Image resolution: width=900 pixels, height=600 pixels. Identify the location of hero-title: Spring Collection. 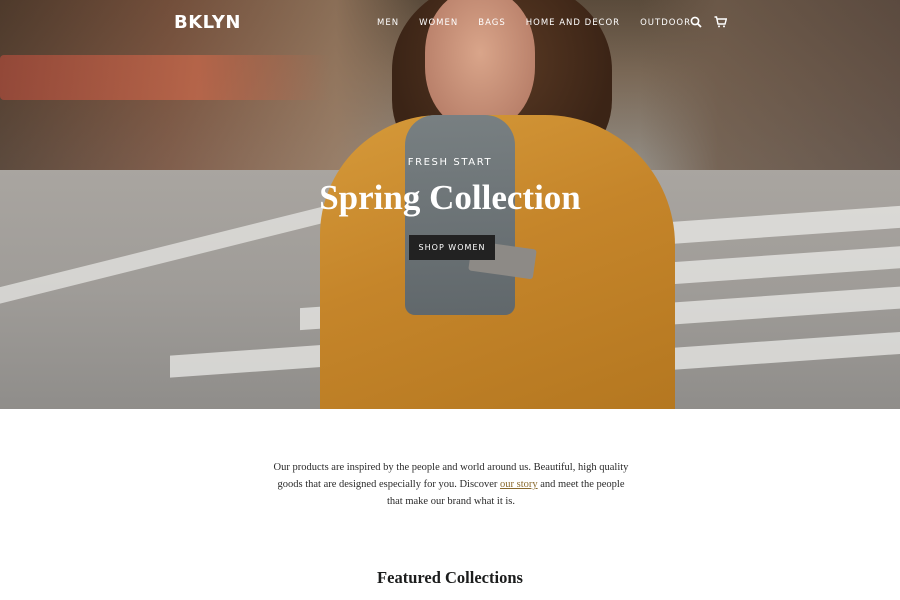
(450, 197).